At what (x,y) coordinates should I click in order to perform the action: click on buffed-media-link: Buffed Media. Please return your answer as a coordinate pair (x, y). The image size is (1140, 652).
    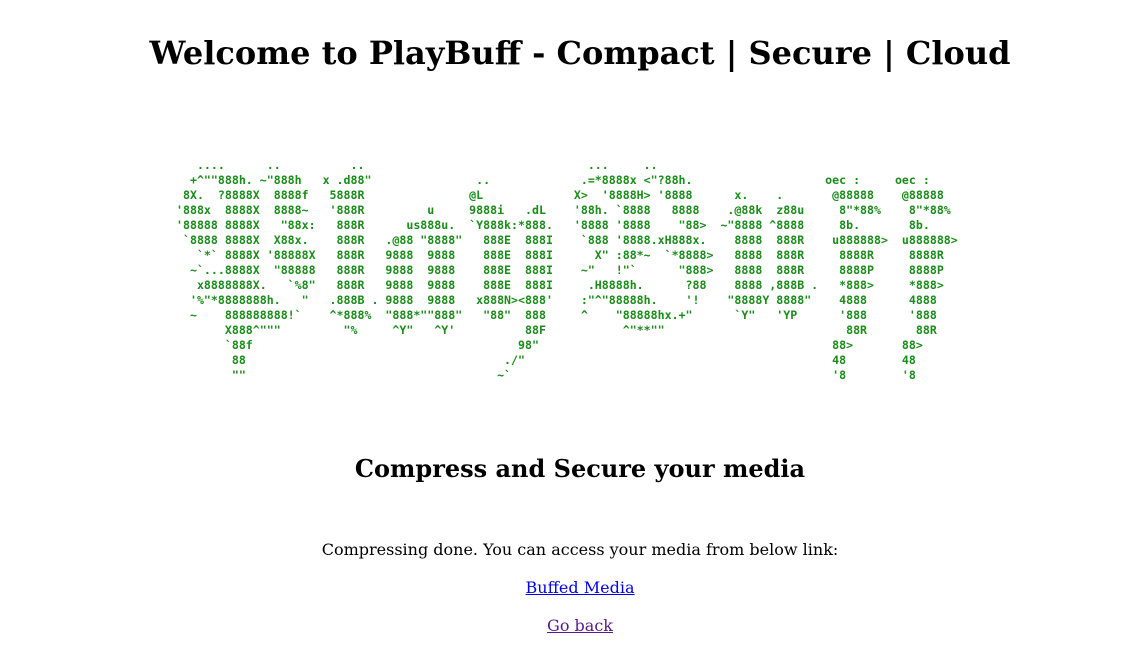
    Looking at the image, I should click on (580, 587).